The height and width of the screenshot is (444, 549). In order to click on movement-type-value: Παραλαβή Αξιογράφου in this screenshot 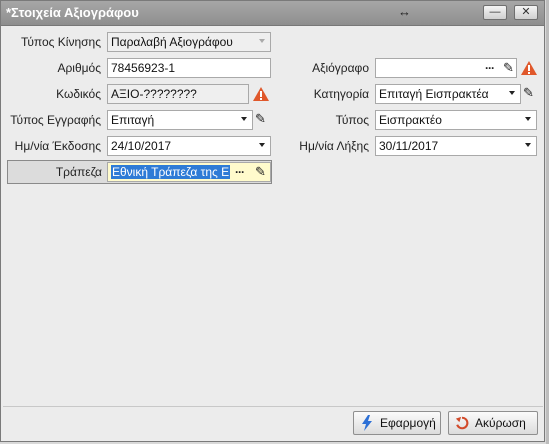, I will do `click(172, 42)`.